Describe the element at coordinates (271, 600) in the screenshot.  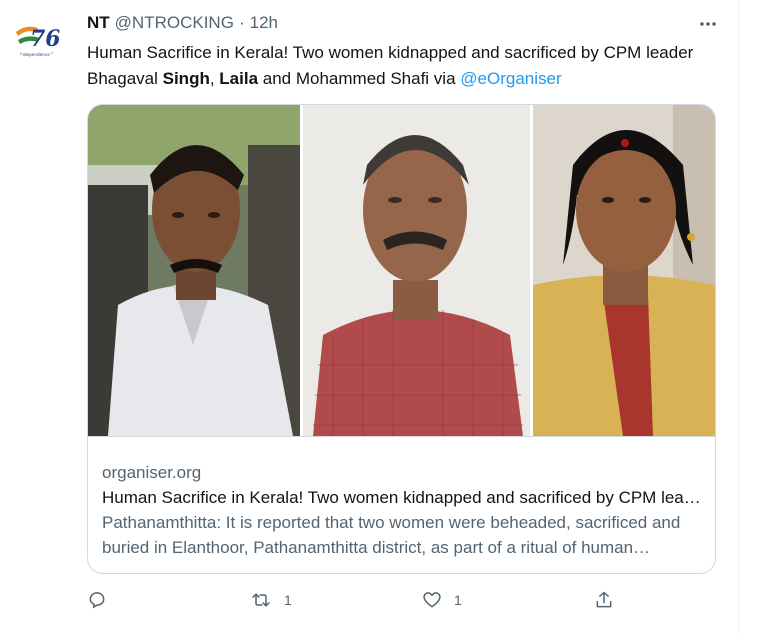
I see `retweet-button: 1` at that location.